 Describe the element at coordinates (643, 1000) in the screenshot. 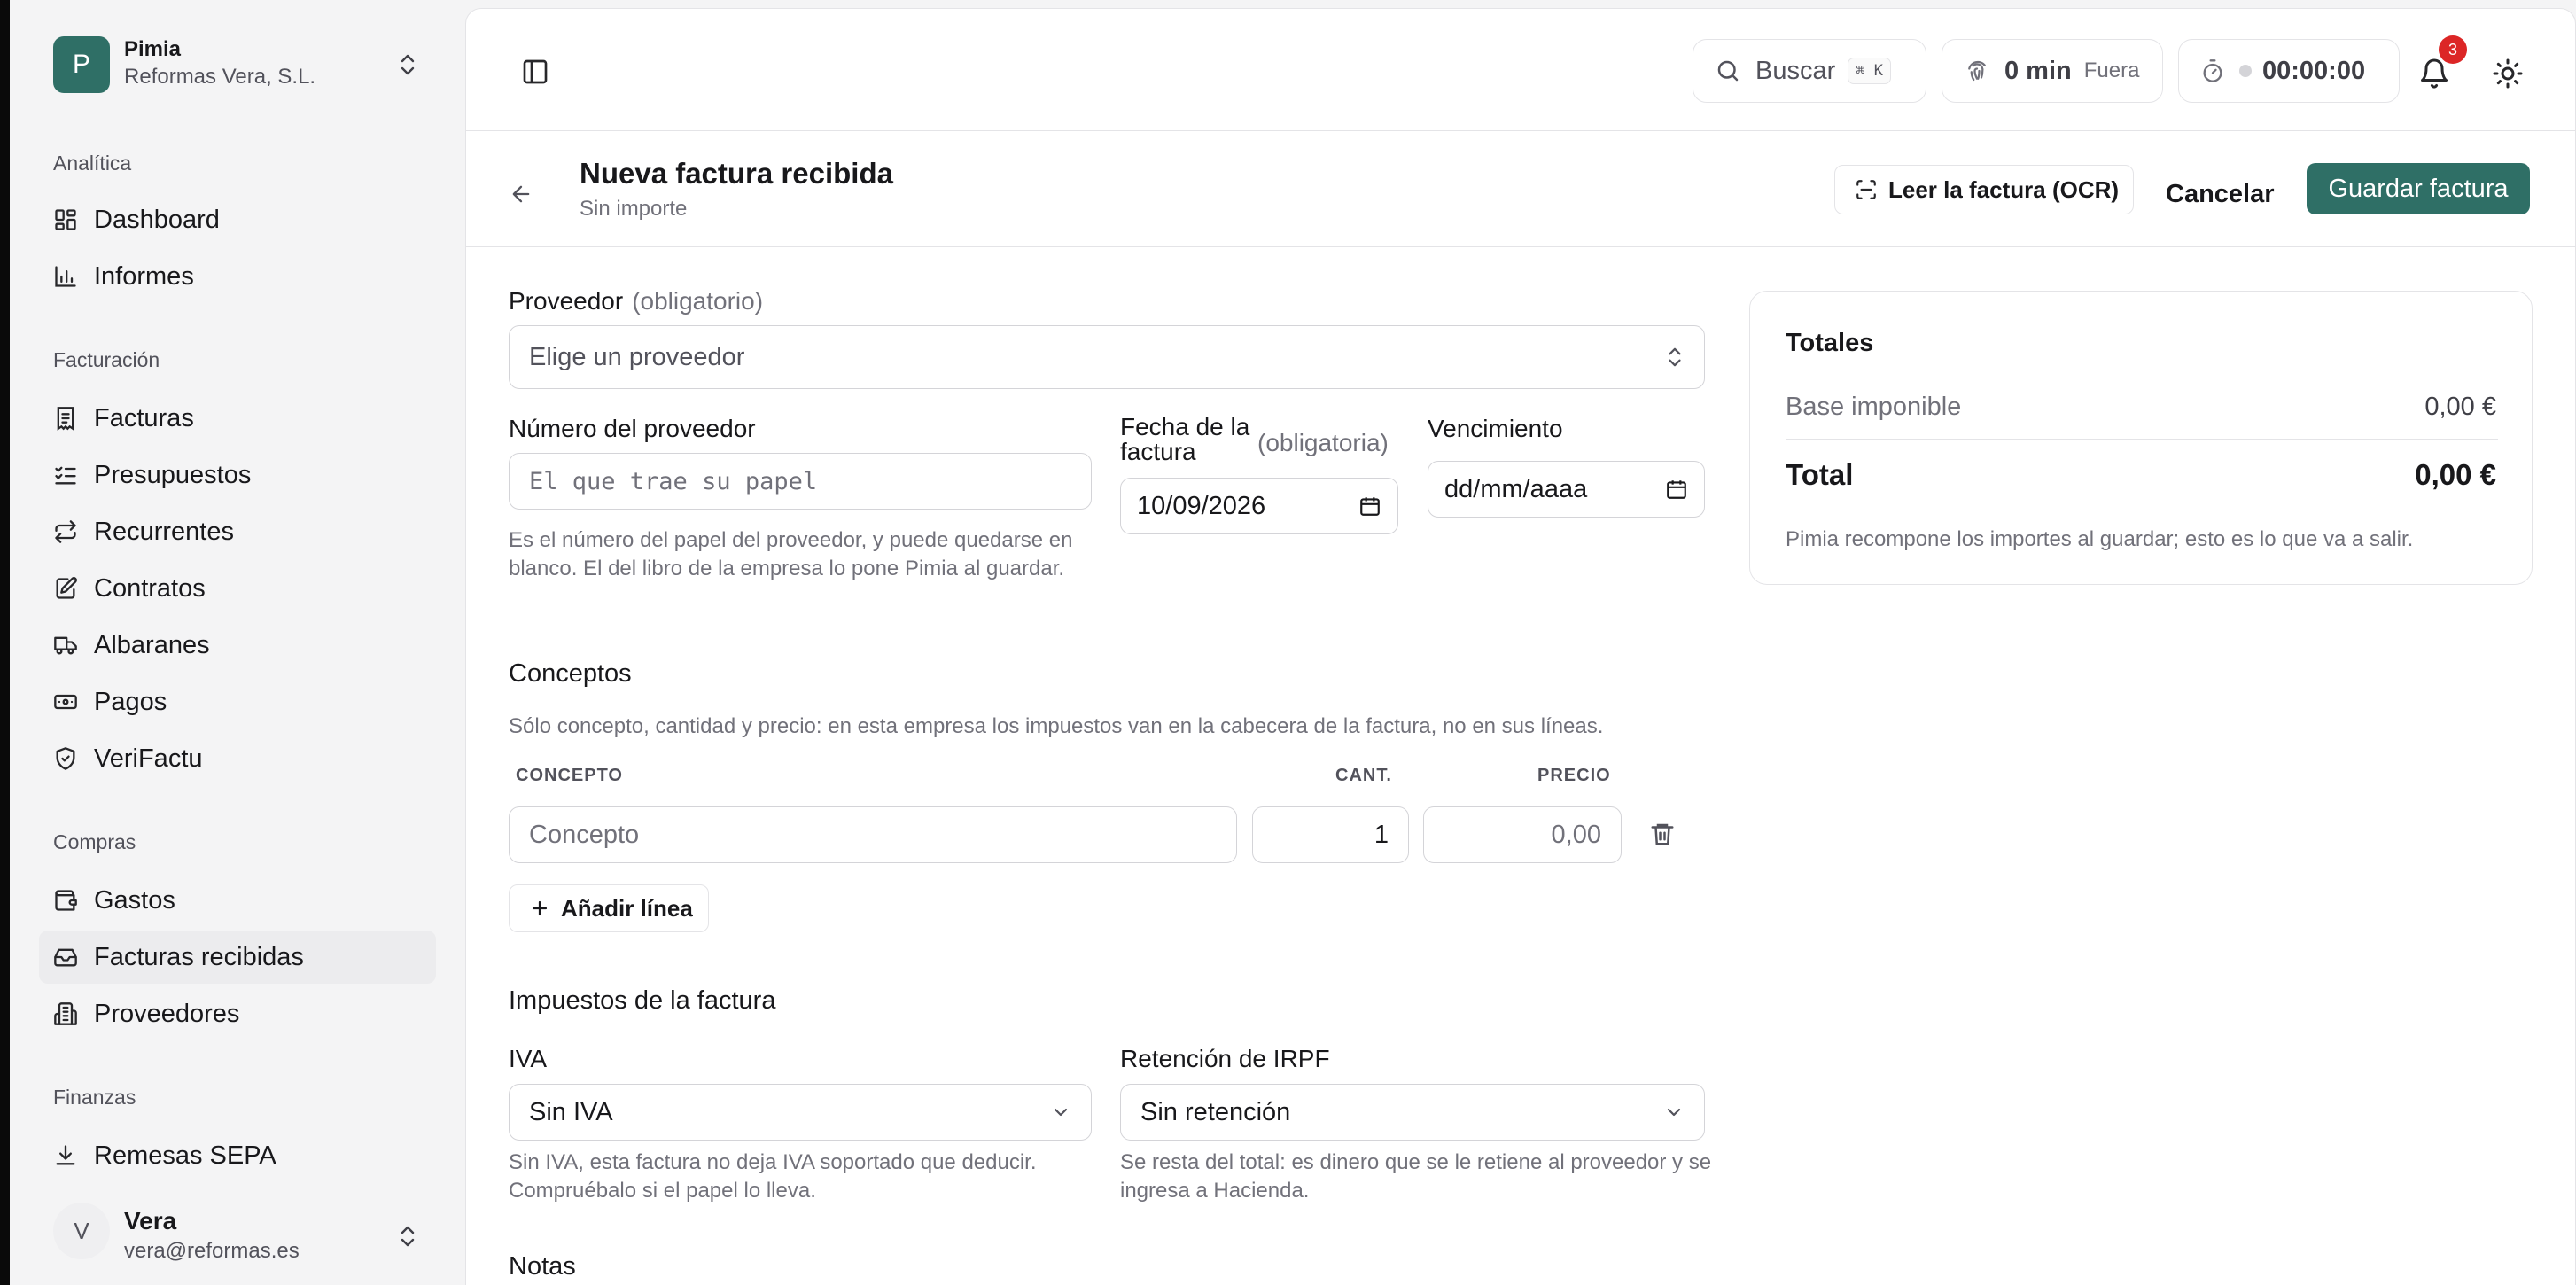

I see `taxes-title: Impuestos de la factura` at that location.